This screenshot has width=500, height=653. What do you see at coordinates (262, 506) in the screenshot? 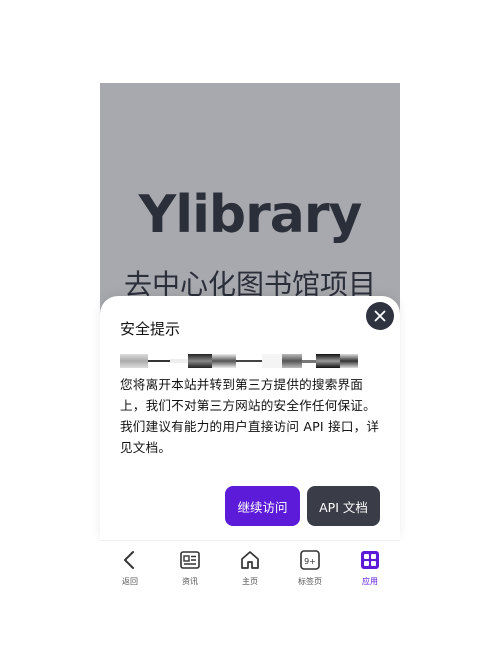
I see `continue-button: 继续访问` at bounding box center [262, 506].